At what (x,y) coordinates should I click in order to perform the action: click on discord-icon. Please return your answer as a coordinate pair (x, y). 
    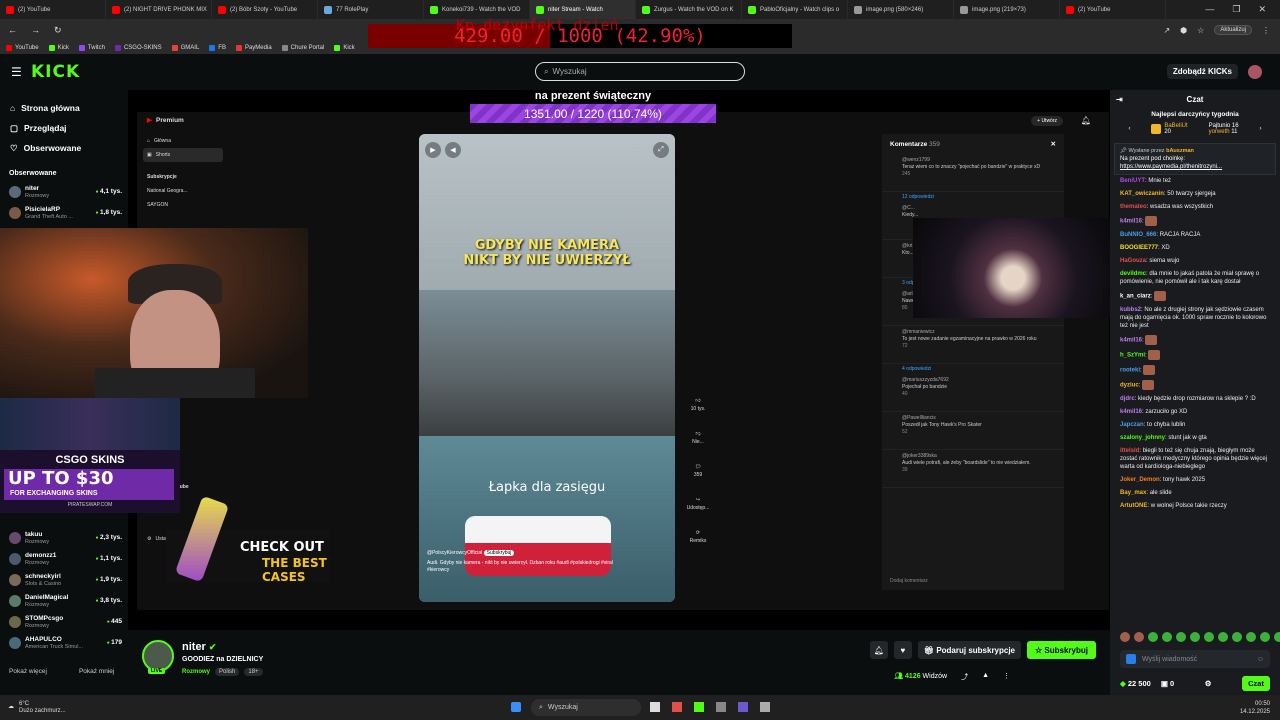
    Looking at the image, I should click on (743, 707).